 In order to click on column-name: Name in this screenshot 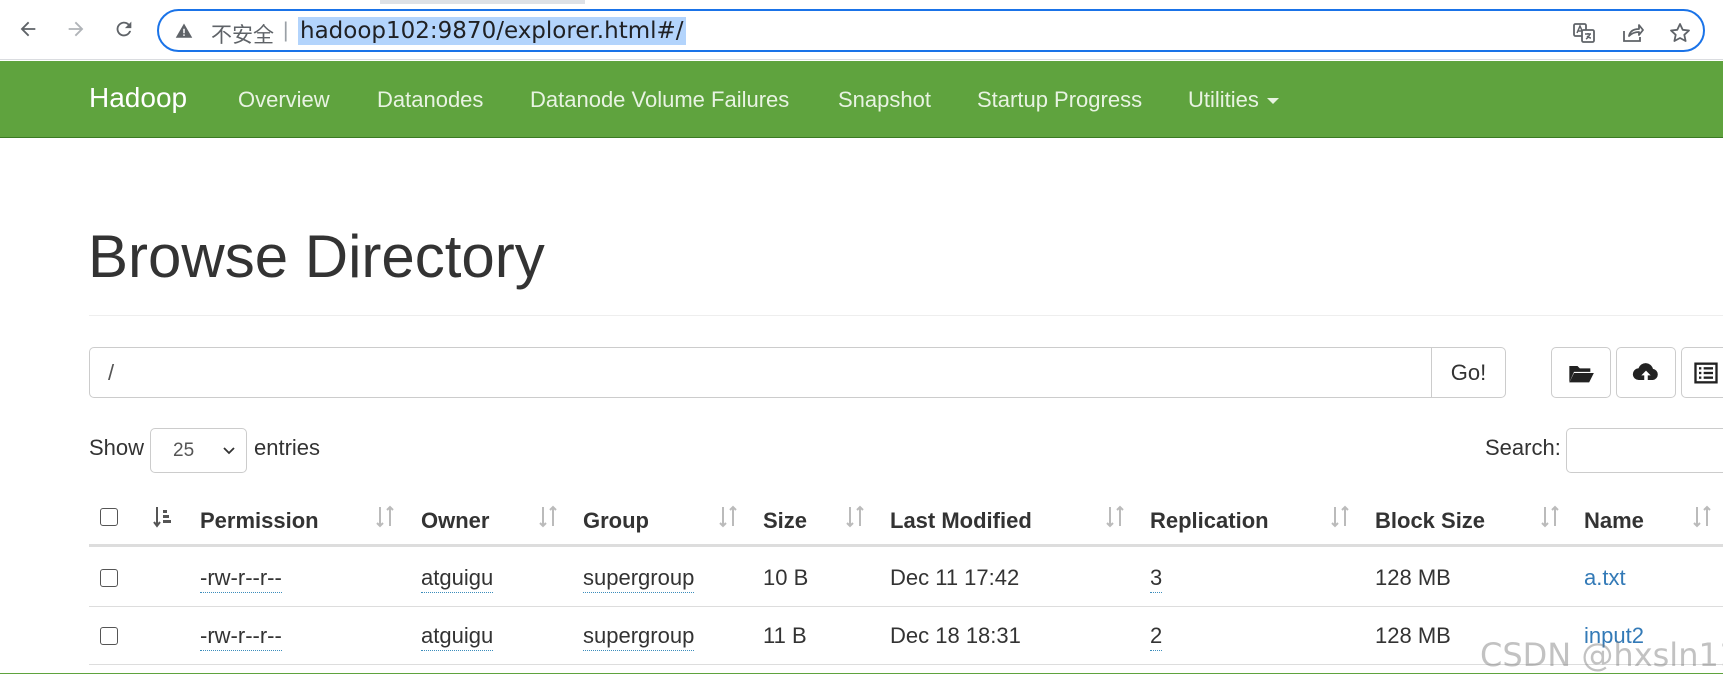, I will do `click(1614, 521)`.